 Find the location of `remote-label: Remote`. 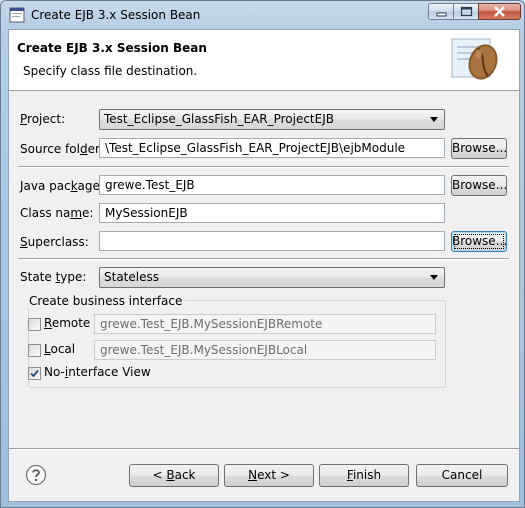

remote-label: Remote is located at coordinates (67, 323).